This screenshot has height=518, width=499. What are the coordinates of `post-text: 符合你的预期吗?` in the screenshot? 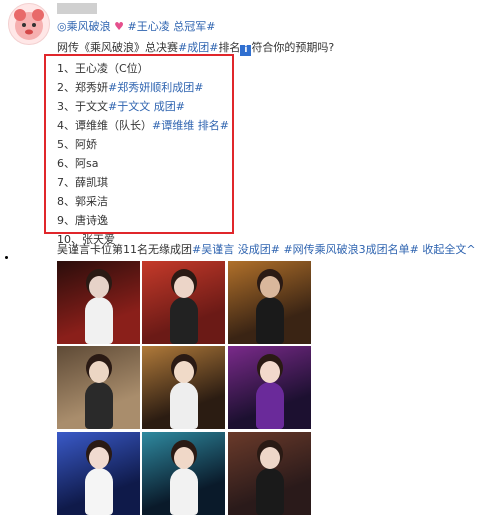 It's located at (293, 47).